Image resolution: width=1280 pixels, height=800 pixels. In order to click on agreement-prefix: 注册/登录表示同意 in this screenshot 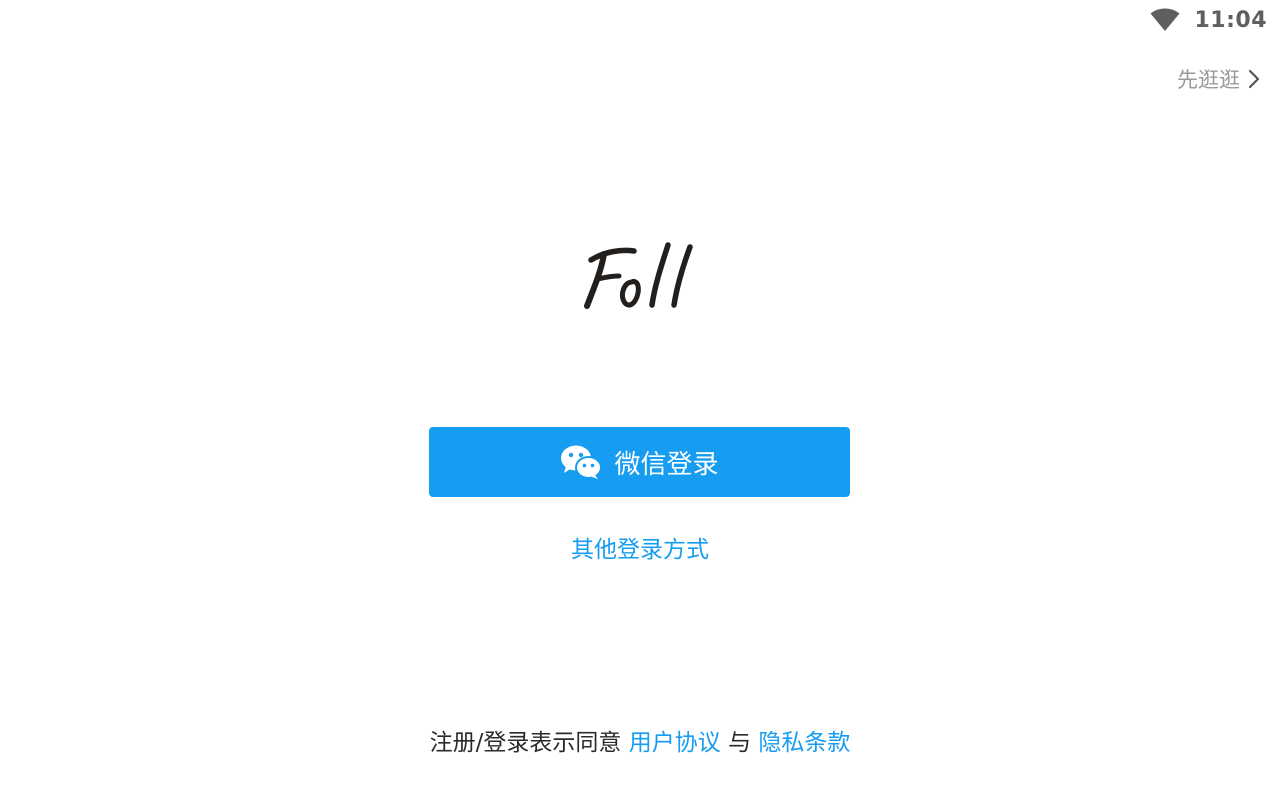, I will do `click(525, 743)`.